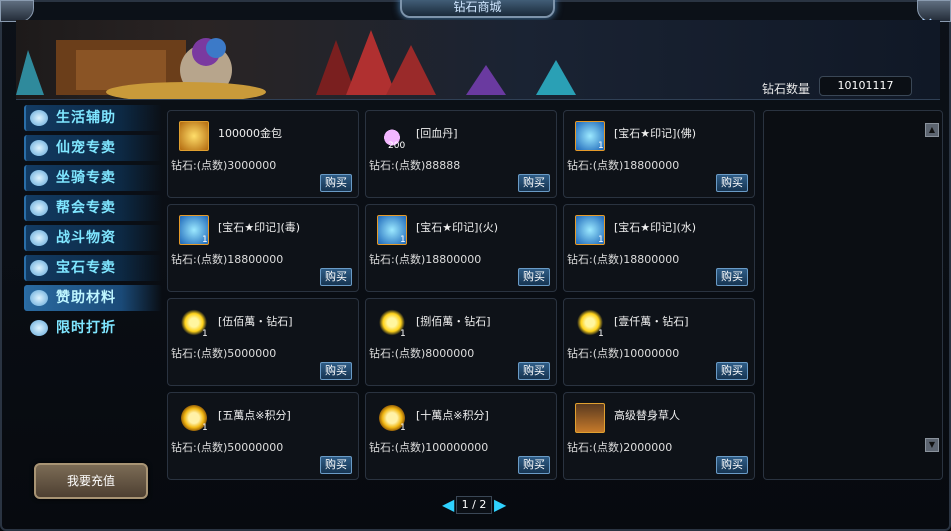 The height and width of the screenshot is (531, 951). Describe the element at coordinates (86, 238) in the screenshot. I see `sidebar-item-label: 战斗物资` at that location.